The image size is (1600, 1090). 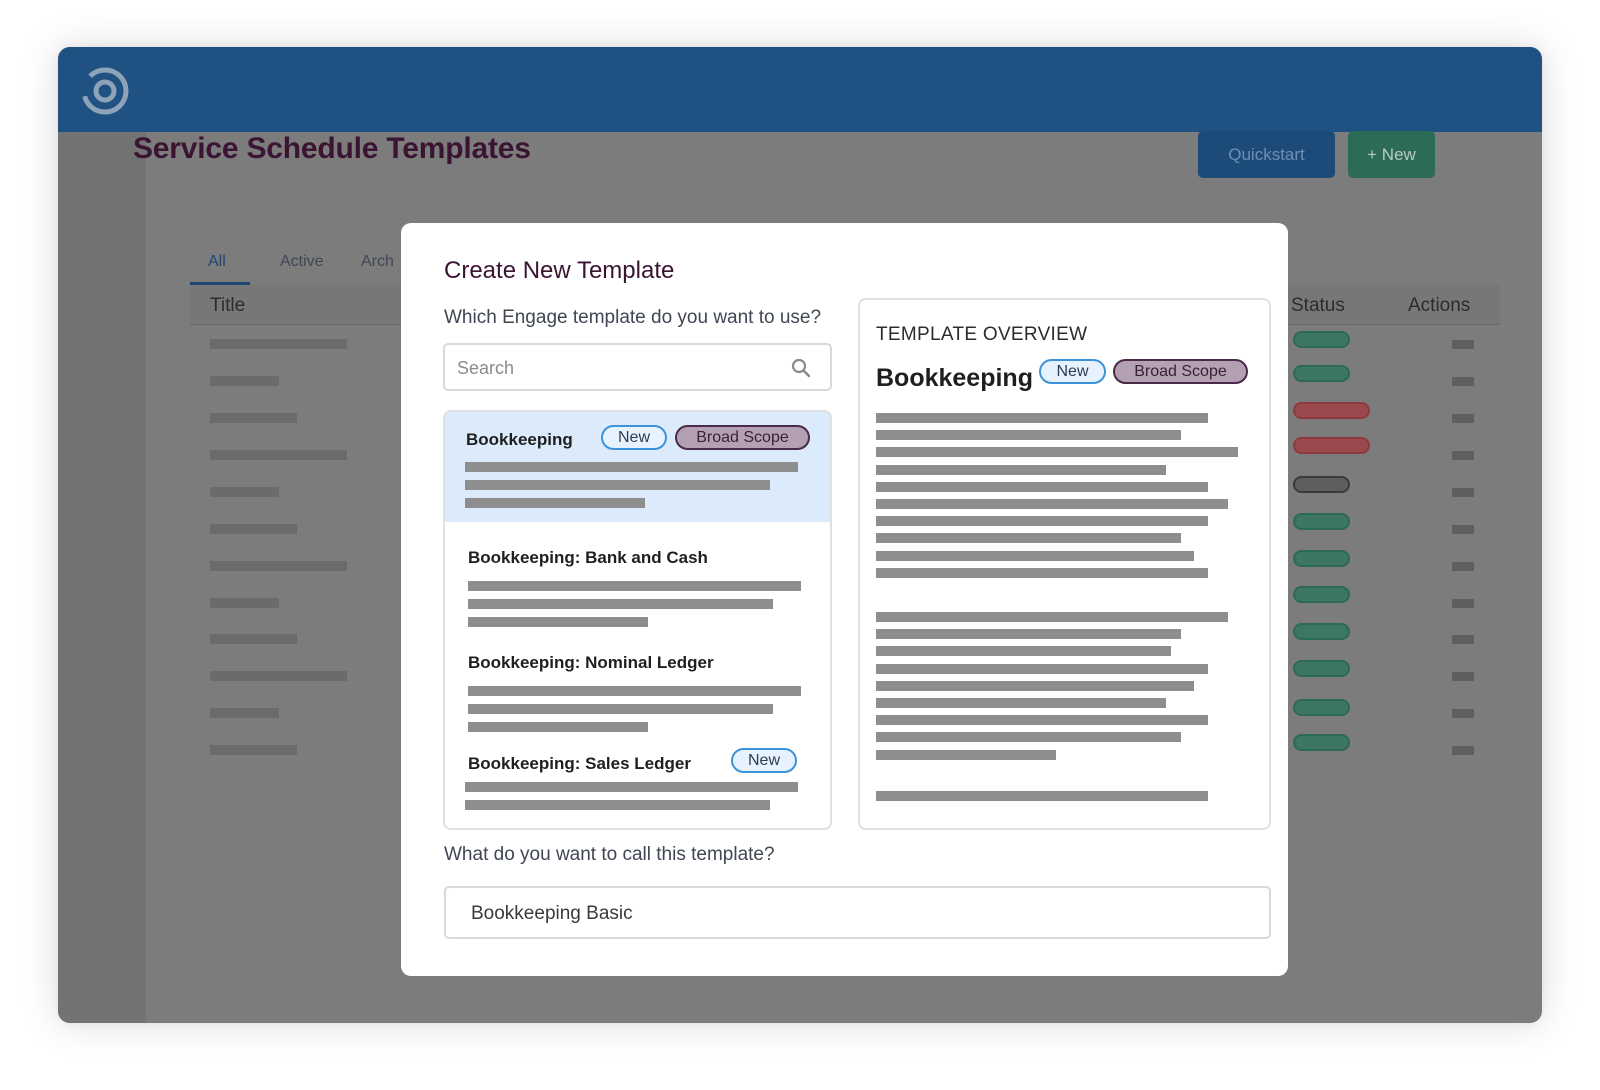 I want to click on template-name-input, so click(x=851, y=914).